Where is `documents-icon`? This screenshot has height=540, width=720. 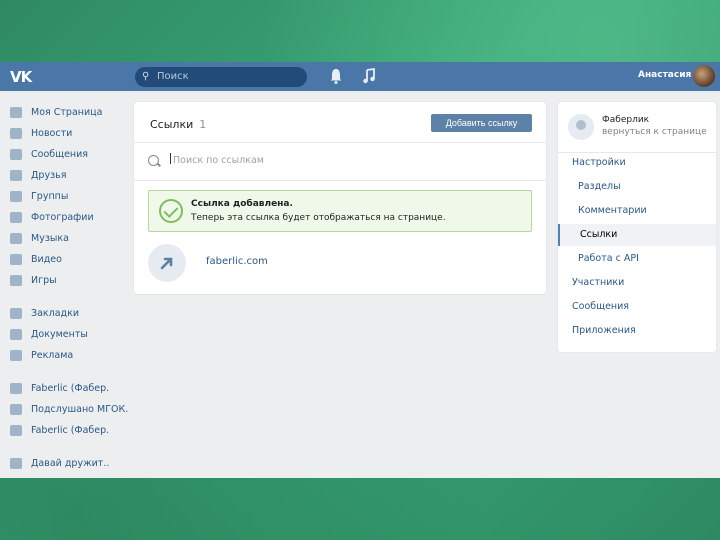 documents-icon is located at coordinates (16, 334).